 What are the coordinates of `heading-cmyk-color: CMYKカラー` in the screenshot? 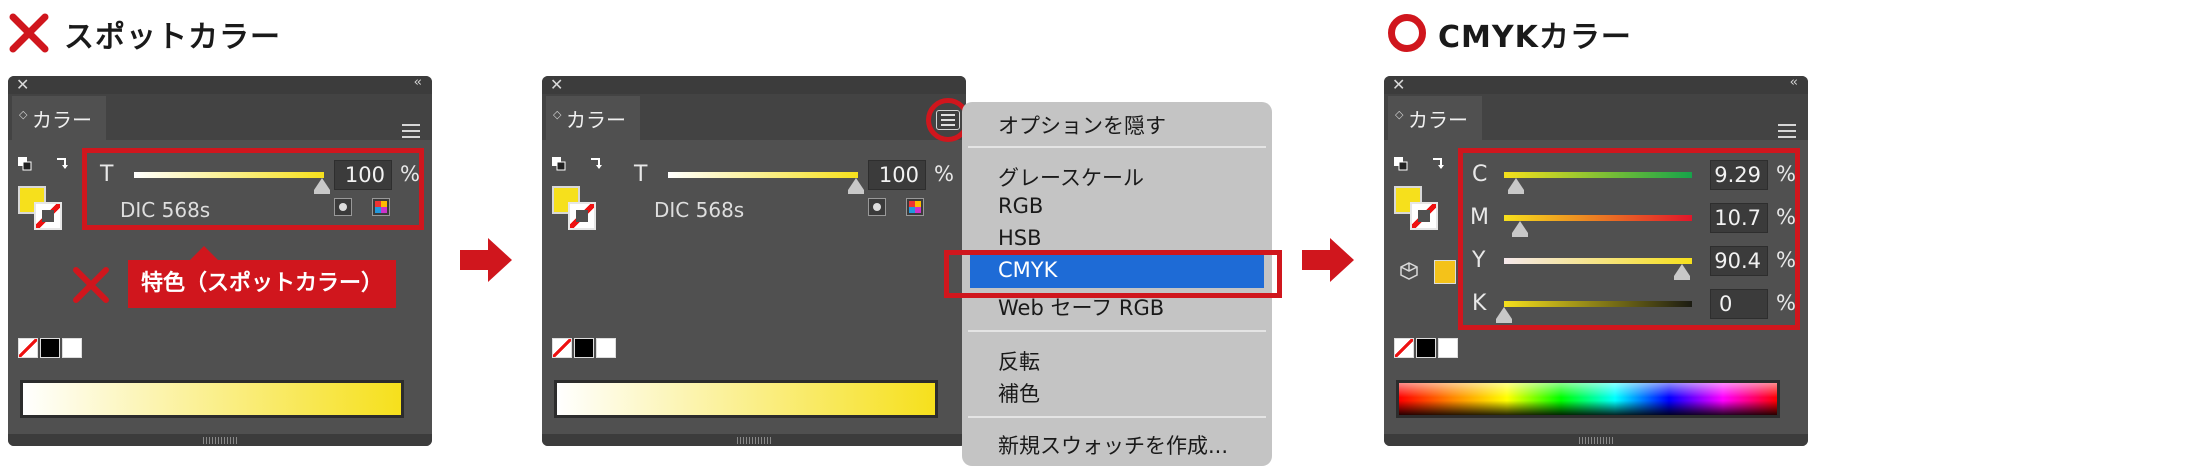 It's located at (1535, 37).